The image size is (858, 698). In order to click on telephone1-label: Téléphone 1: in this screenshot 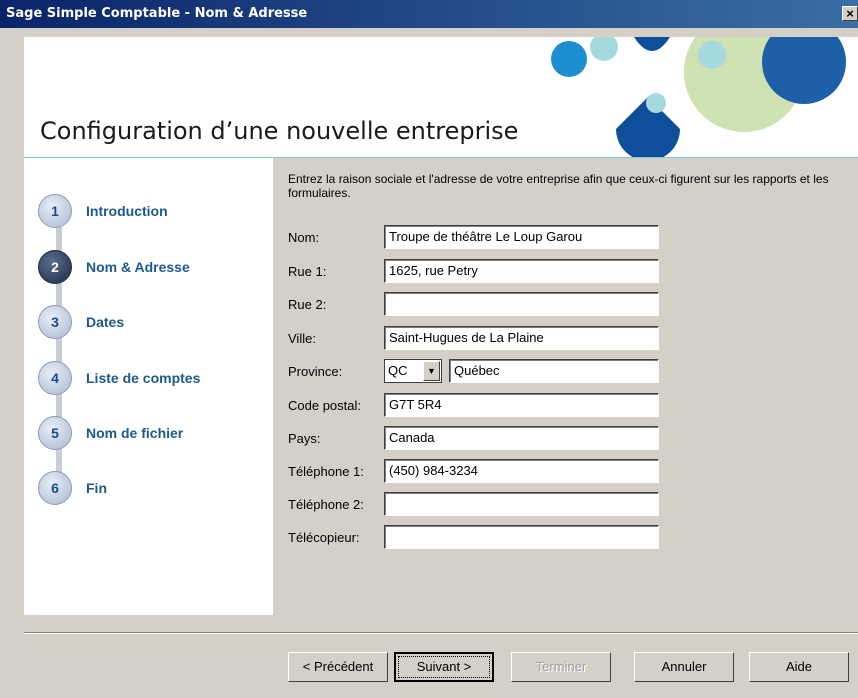, I will do `click(326, 471)`.